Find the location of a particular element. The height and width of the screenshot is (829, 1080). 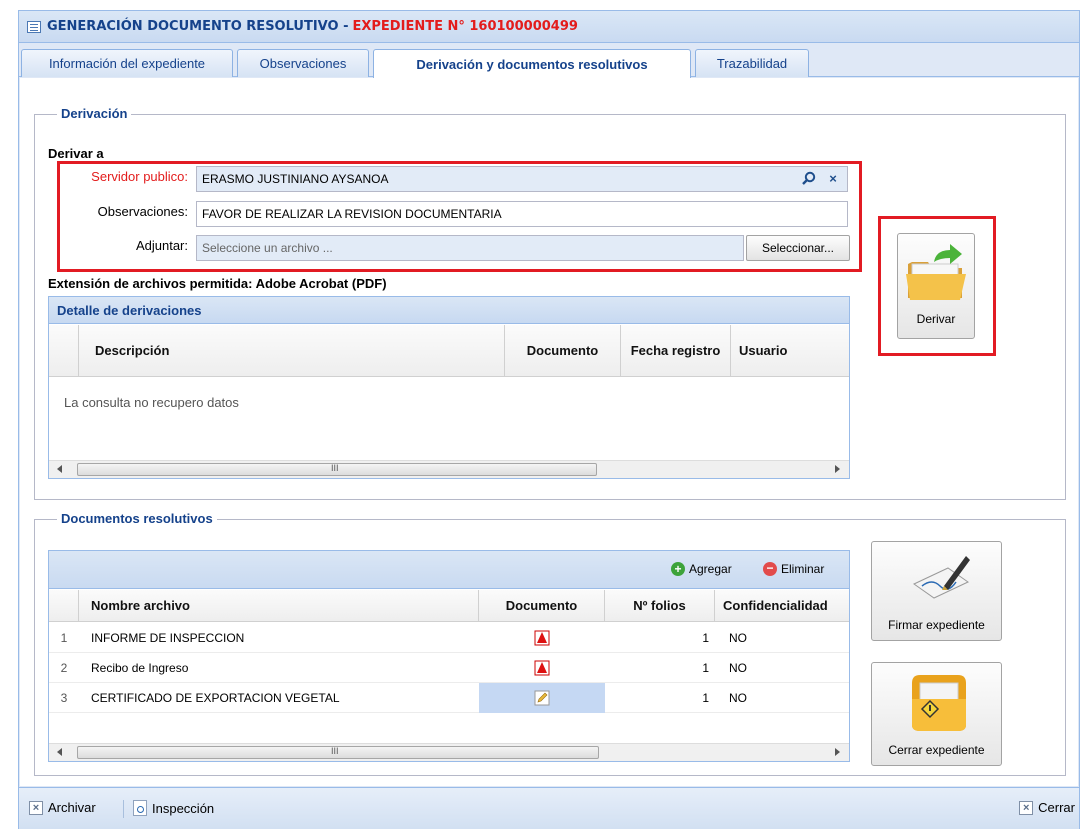

add-icon: + is located at coordinates (678, 569).